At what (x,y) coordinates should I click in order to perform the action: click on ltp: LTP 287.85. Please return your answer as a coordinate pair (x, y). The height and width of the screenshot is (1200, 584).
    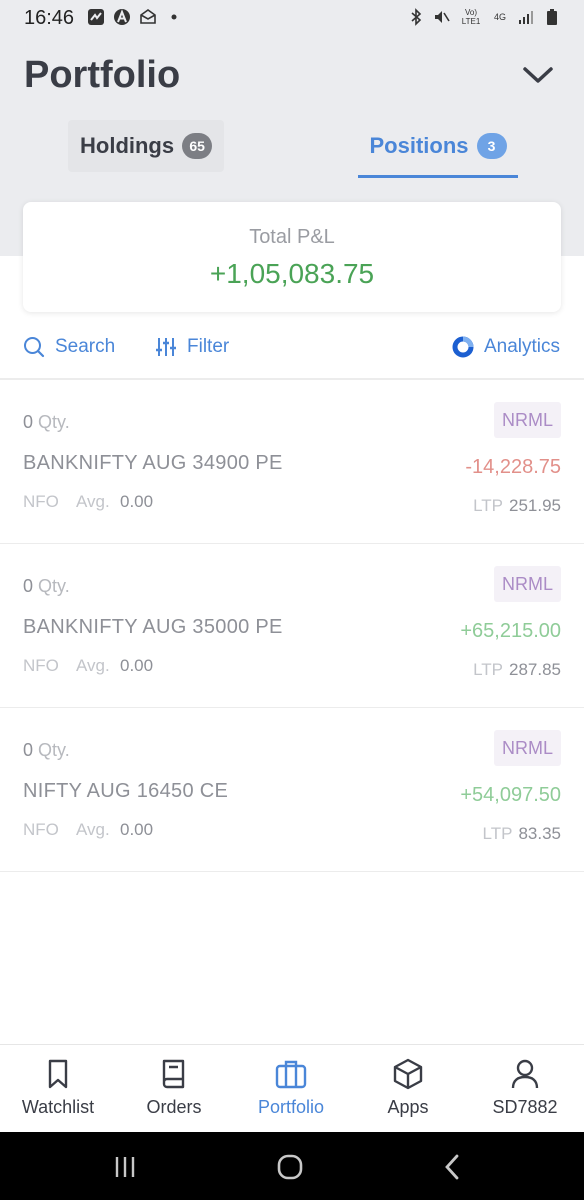
    Looking at the image, I should click on (517, 670).